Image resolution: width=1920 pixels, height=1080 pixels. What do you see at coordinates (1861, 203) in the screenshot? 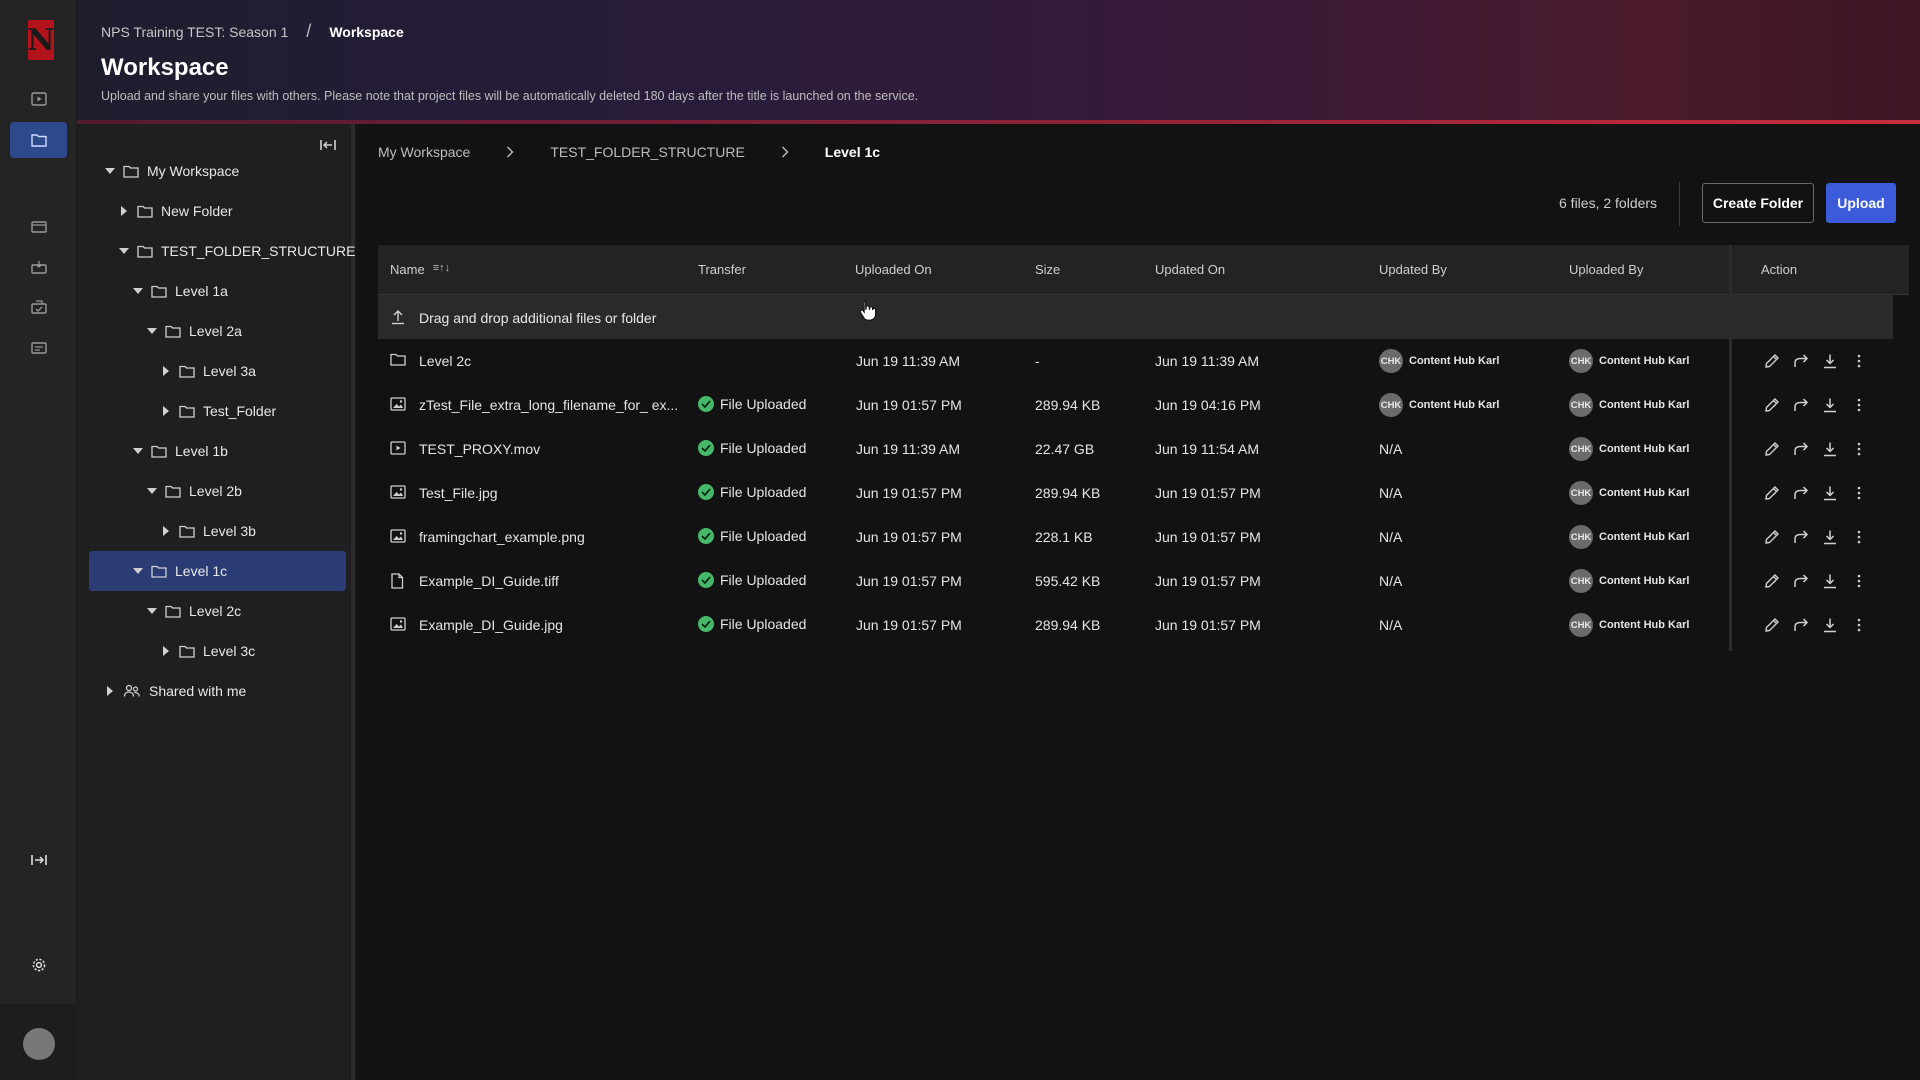
I see `upload-button: Upload` at bounding box center [1861, 203].